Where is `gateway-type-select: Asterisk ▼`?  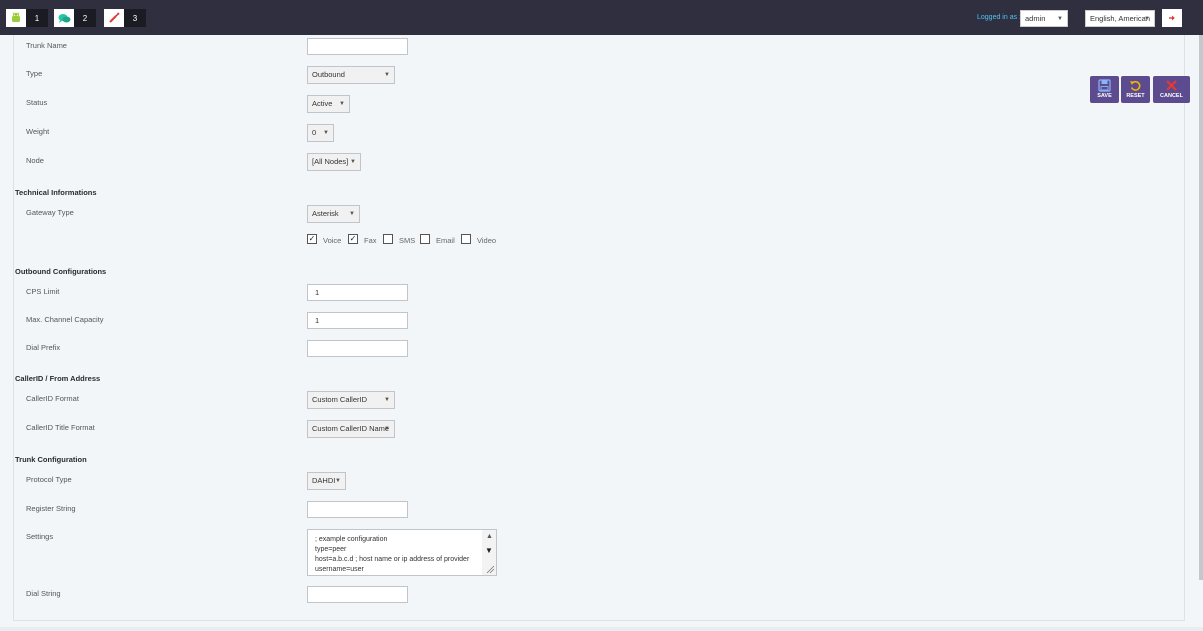 gateway-type-select: Asterisk ▼ is located at coordinates (333, 214).